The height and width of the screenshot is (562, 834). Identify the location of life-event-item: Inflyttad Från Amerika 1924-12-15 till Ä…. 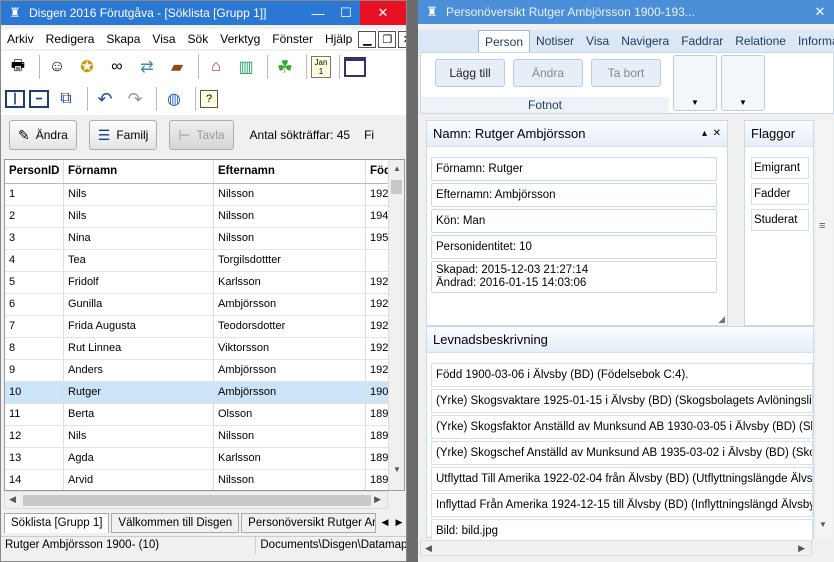
(622, 505).